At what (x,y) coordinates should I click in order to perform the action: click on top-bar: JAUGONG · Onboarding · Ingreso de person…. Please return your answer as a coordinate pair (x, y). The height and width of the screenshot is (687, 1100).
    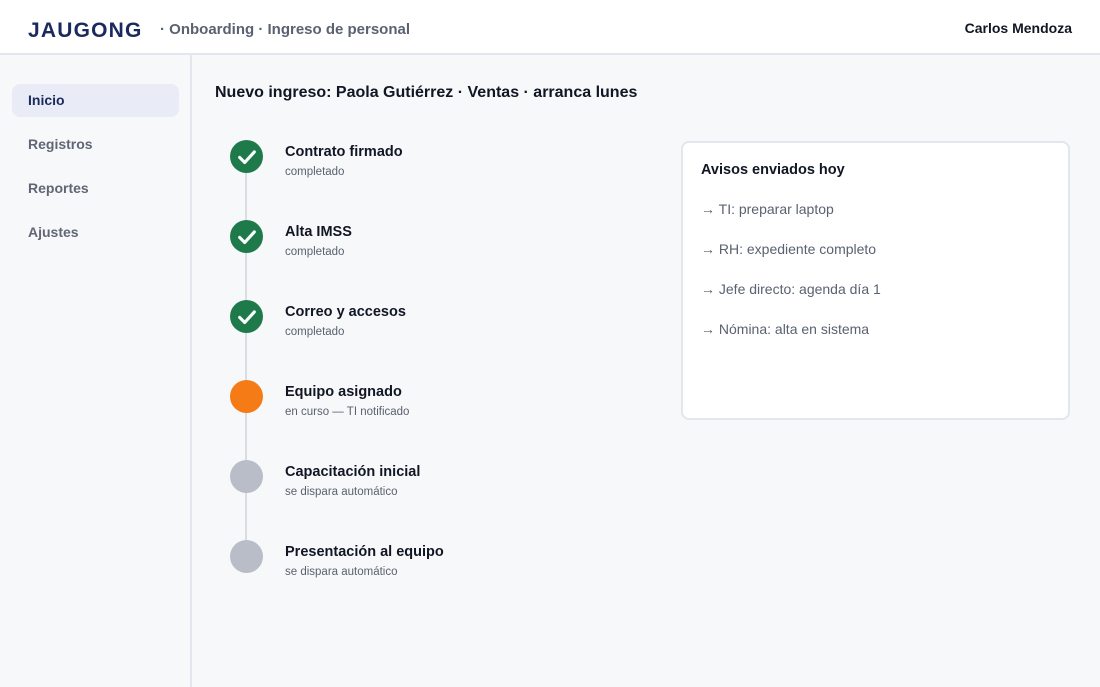
    Looking at the image, I should click on (550, 27).